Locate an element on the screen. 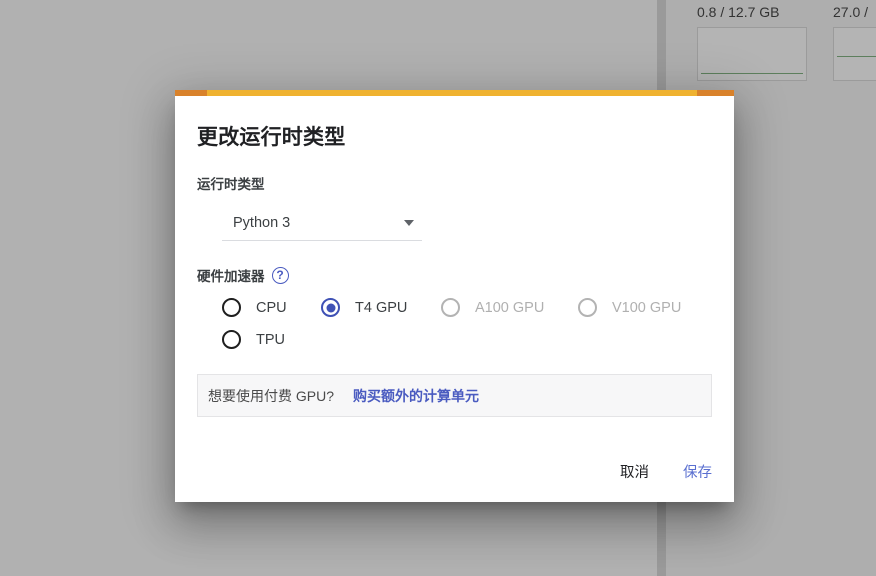  dialog-actions: 取消 保存 is located at coordinates (666, 471).